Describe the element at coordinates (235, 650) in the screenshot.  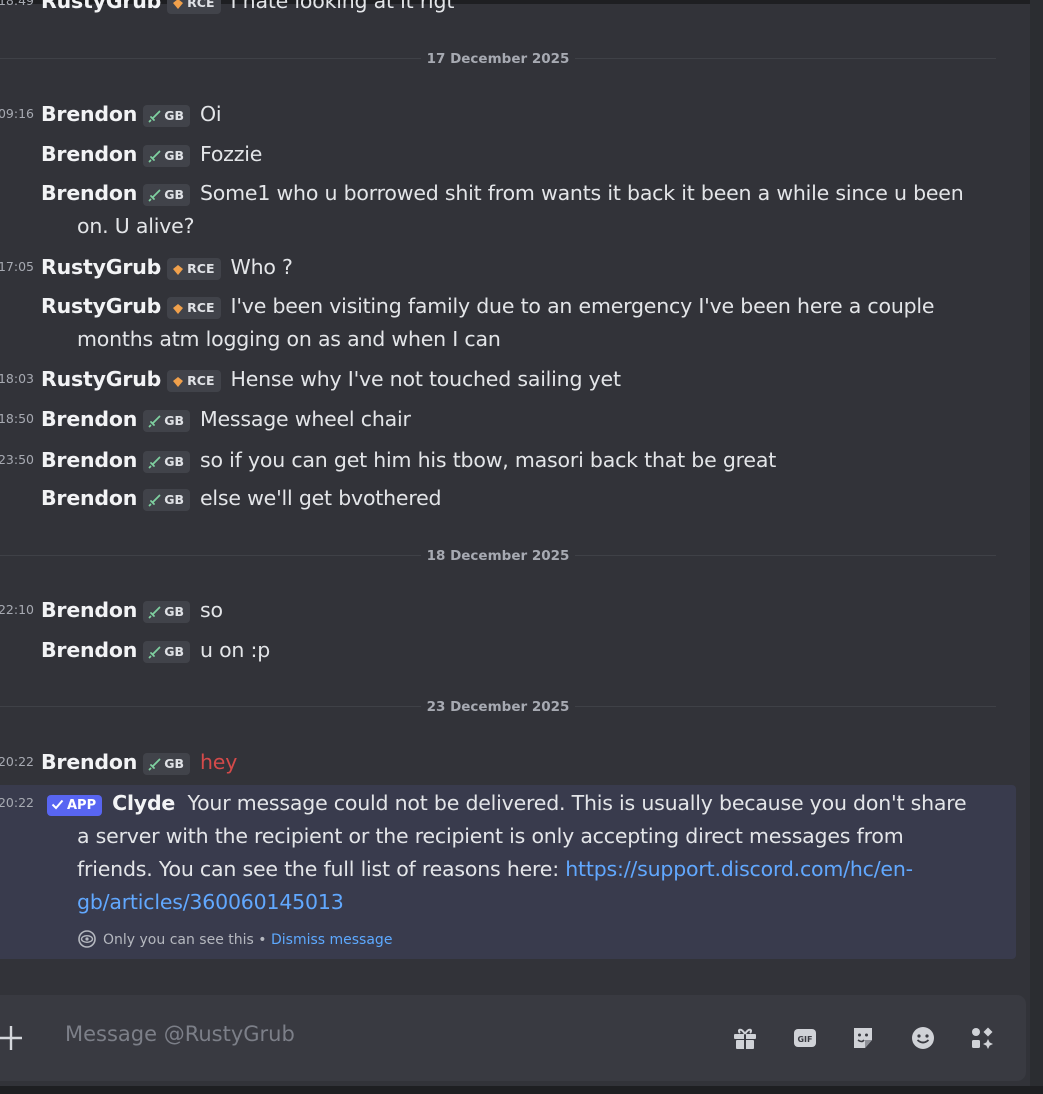
I see `message-content: u on :p` at that location.